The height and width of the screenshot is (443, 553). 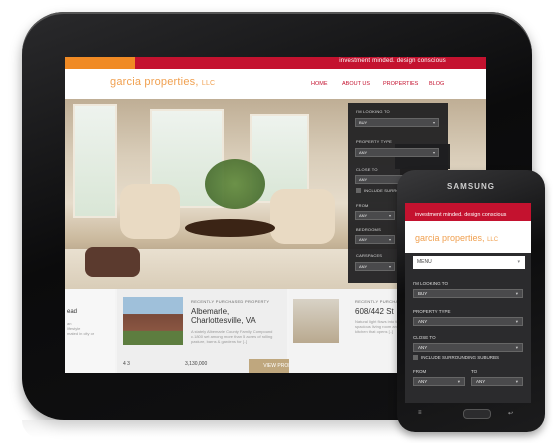 What do you see at coordinates (423, 347) in the screenshot?
I see `ph-close-value: ANY` at bounding box center [423, 347].